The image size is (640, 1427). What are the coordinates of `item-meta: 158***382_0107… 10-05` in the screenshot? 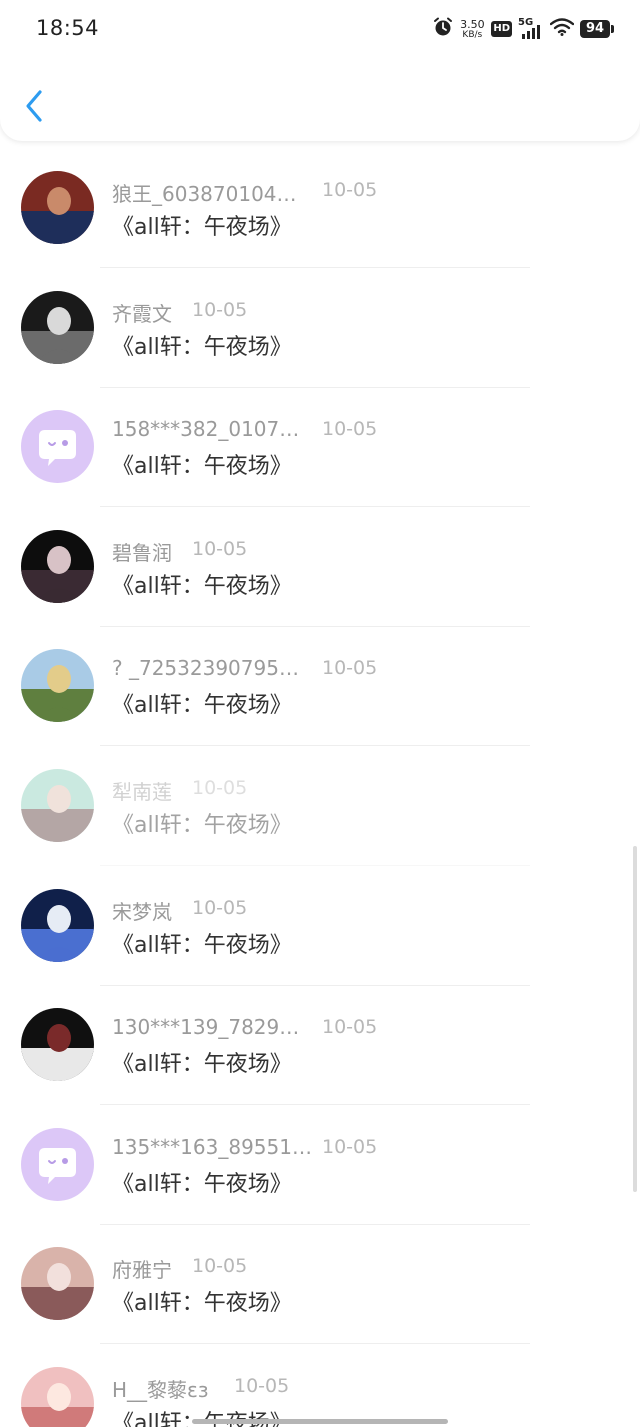 It's located at (332, 430).